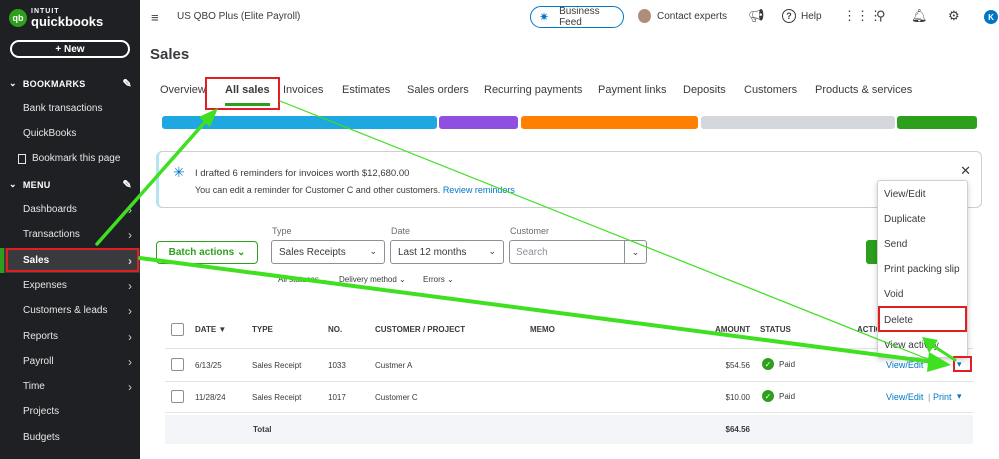  I want to click on sidebar-item-transactions: Transactions ›, so click(70, 234).